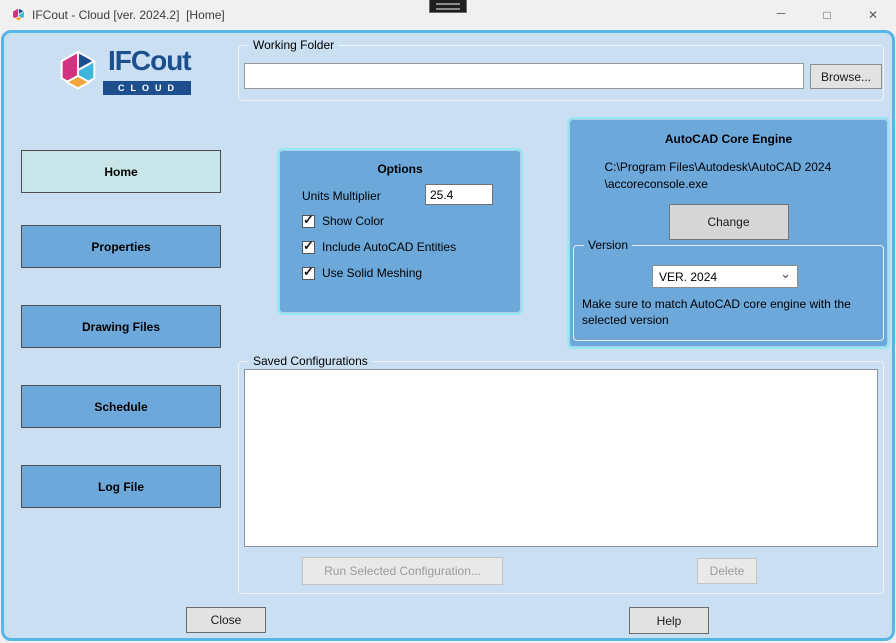 This screenshot has width=896, height=643. I want to click on minimize-button: ─, so click(781, 15).